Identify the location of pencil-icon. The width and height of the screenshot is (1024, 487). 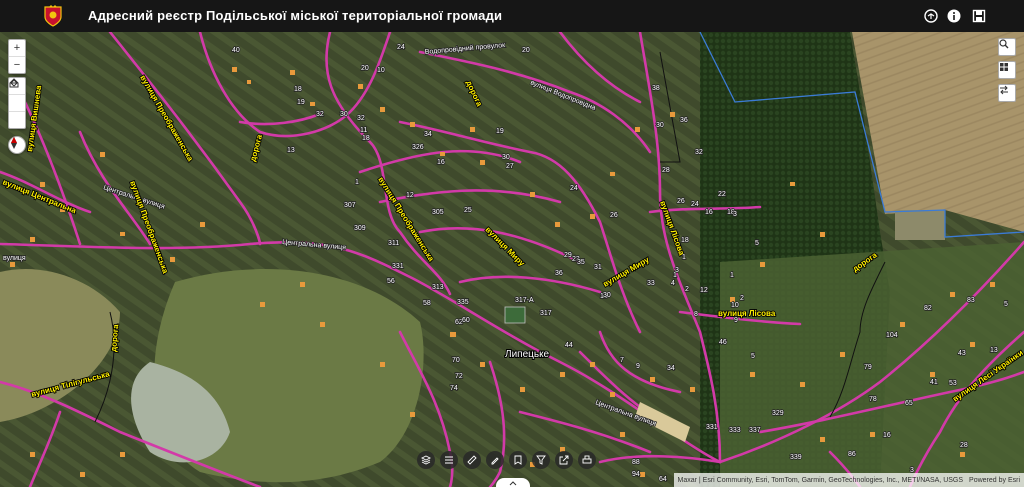
(495, 461).